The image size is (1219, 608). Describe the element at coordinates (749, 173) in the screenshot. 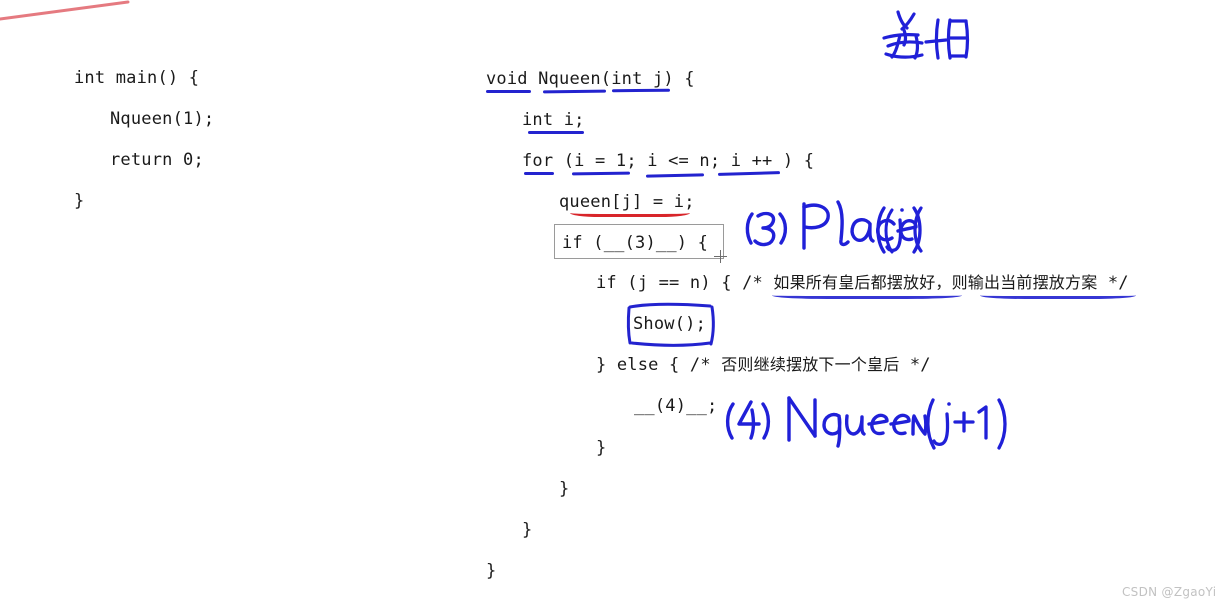

I see `underline-for-incr` at that location.